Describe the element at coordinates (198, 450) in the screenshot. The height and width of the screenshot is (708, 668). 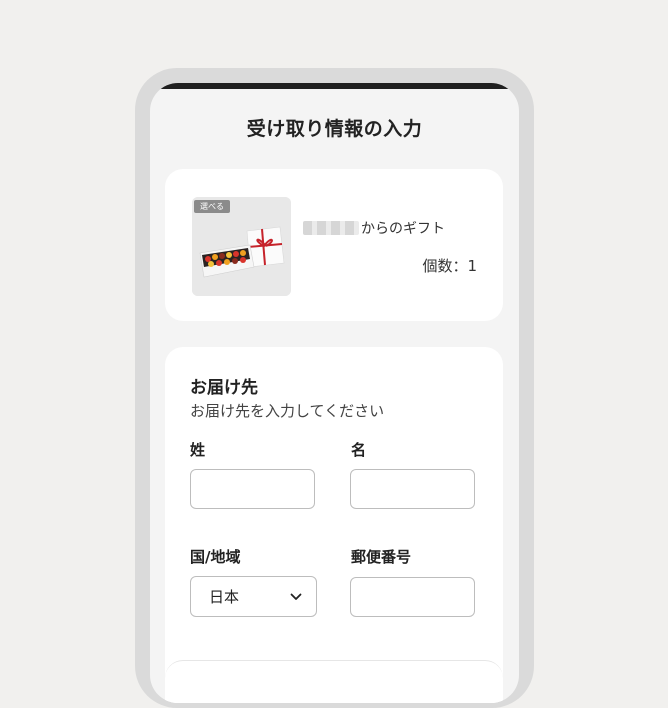
I see `last-name-label: 姓` at that location.